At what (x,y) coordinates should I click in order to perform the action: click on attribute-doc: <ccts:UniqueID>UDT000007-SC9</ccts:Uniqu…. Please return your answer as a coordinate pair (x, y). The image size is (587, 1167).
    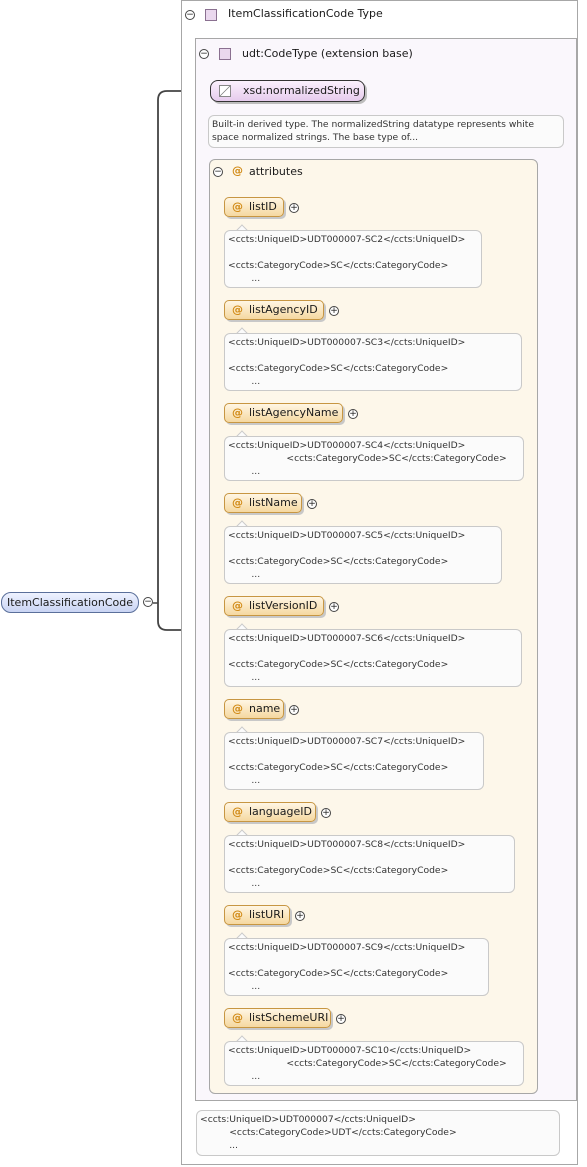
    Looking at the image, I should click on (356, 967).